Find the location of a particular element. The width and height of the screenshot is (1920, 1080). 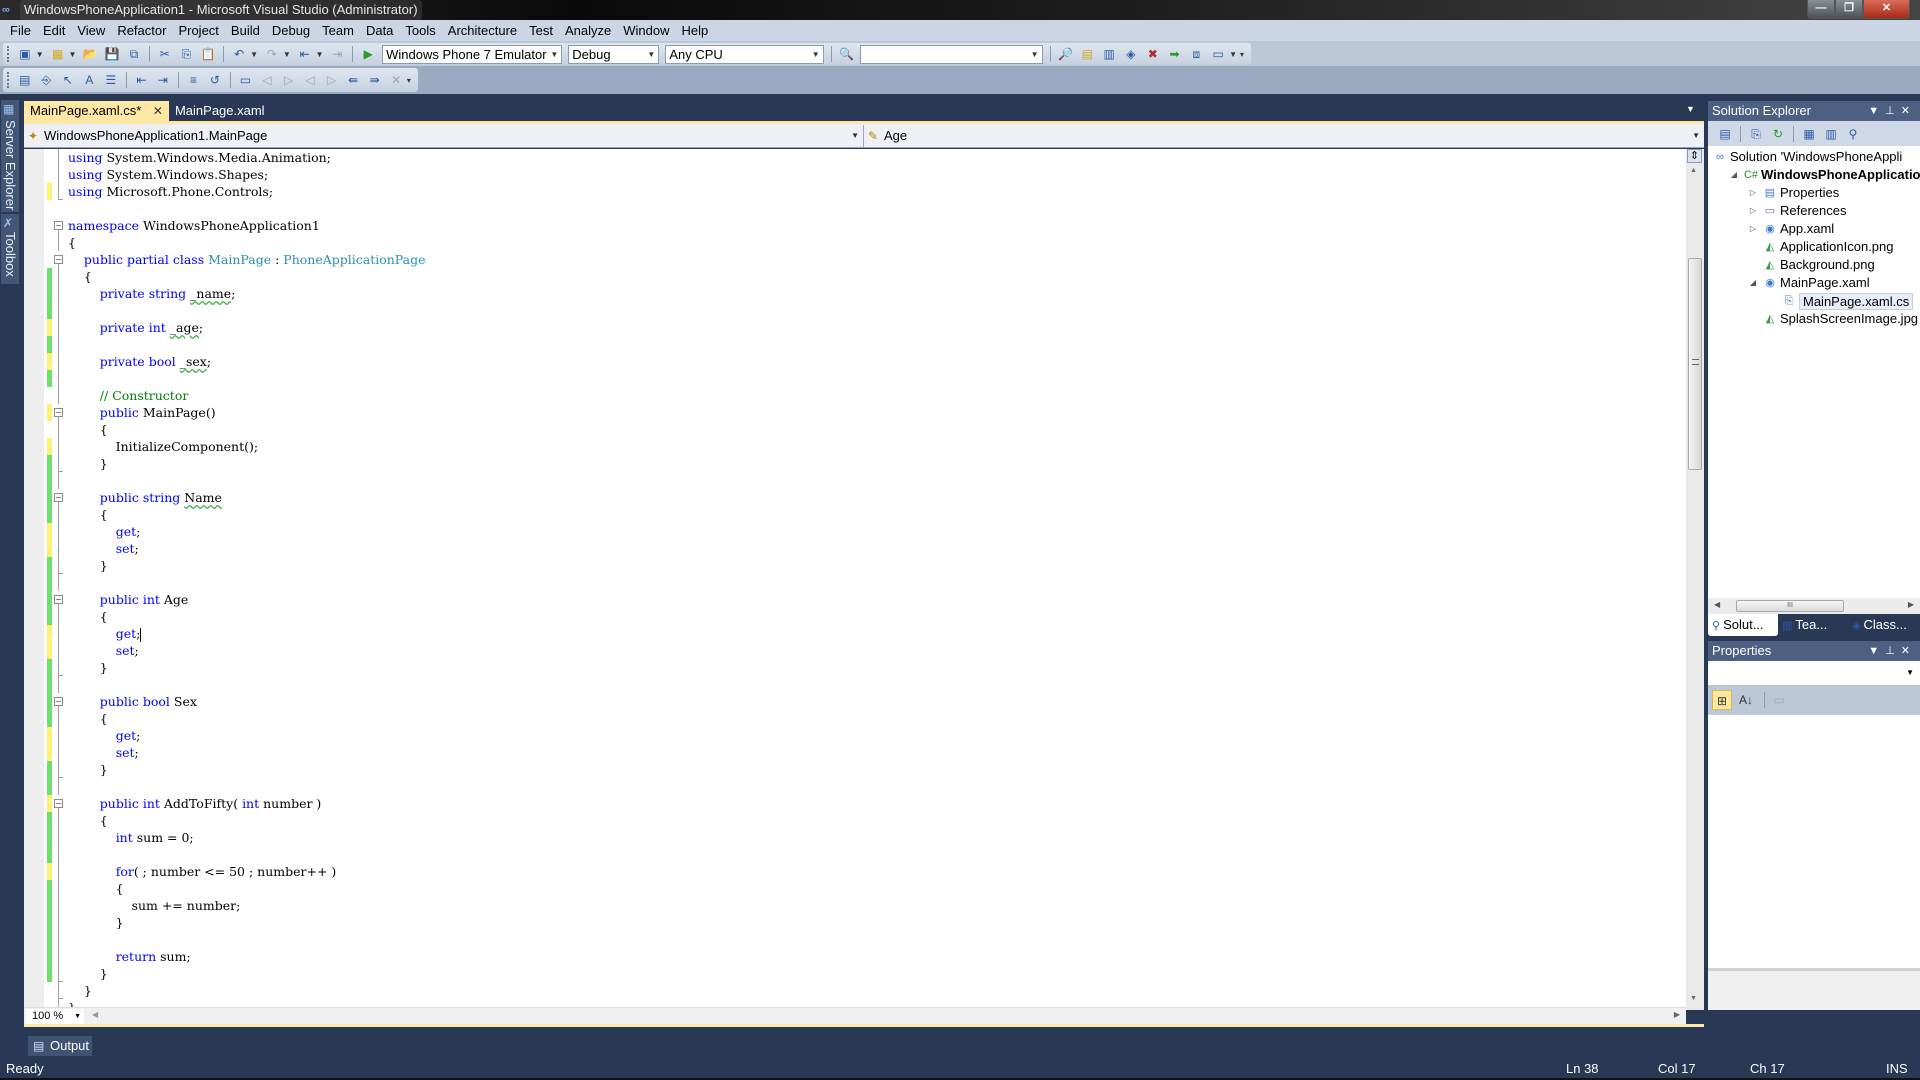

tree-item: ▷ ◉ App.xaml is located at coordinates (1814, 229).